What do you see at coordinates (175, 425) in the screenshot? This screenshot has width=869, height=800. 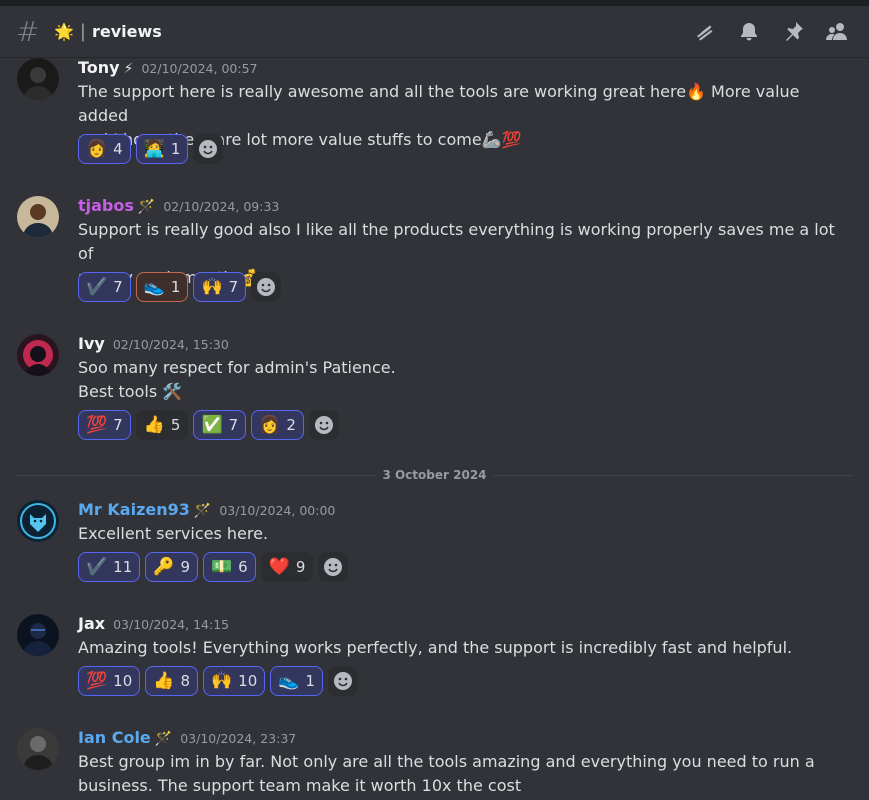 I see `reaction-count: 5` at bounding box center [175, 425].